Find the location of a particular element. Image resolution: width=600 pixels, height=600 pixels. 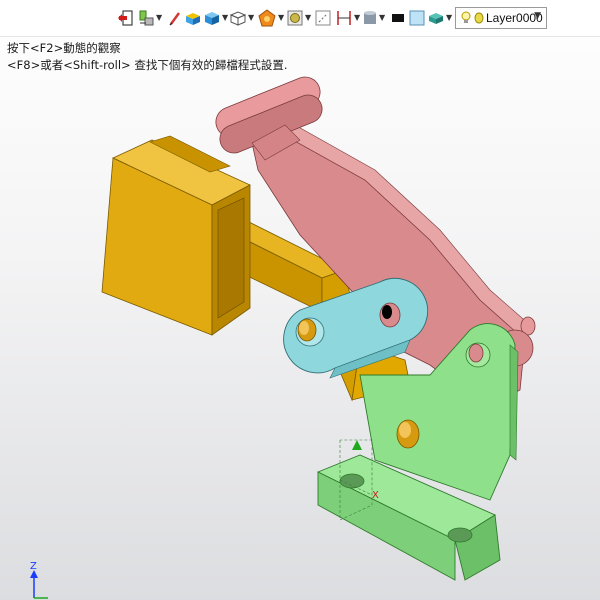

face-button is located at coordinates (417, 18).